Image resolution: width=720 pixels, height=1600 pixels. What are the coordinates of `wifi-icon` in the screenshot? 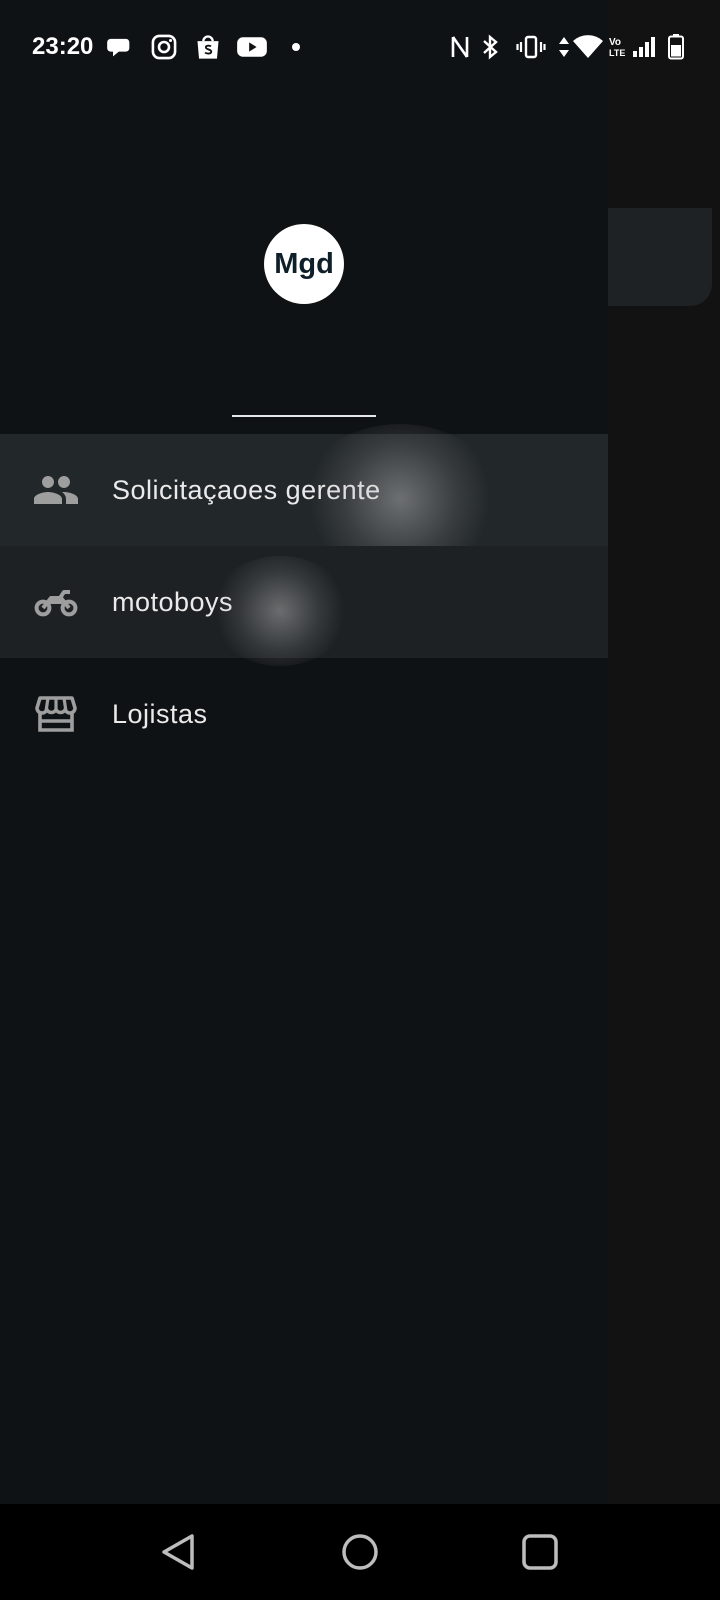 It's located at (588, 47).